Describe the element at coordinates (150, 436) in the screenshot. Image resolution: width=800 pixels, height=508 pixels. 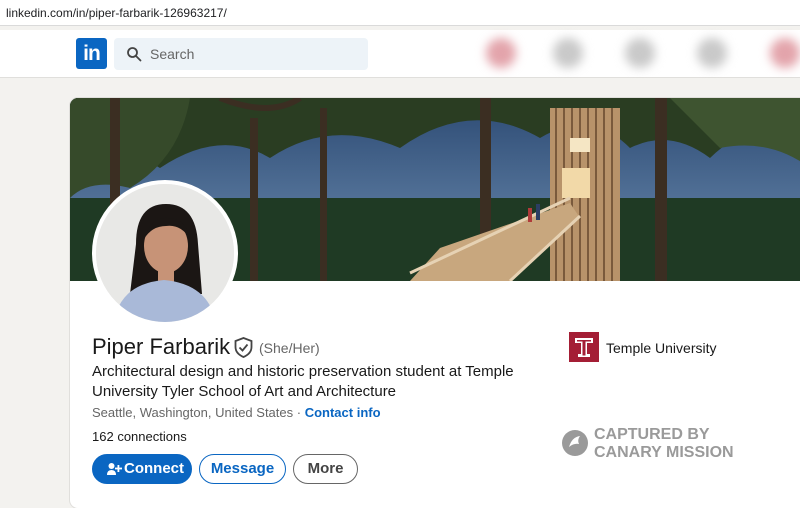
I see `connections-label: connections` at that location.